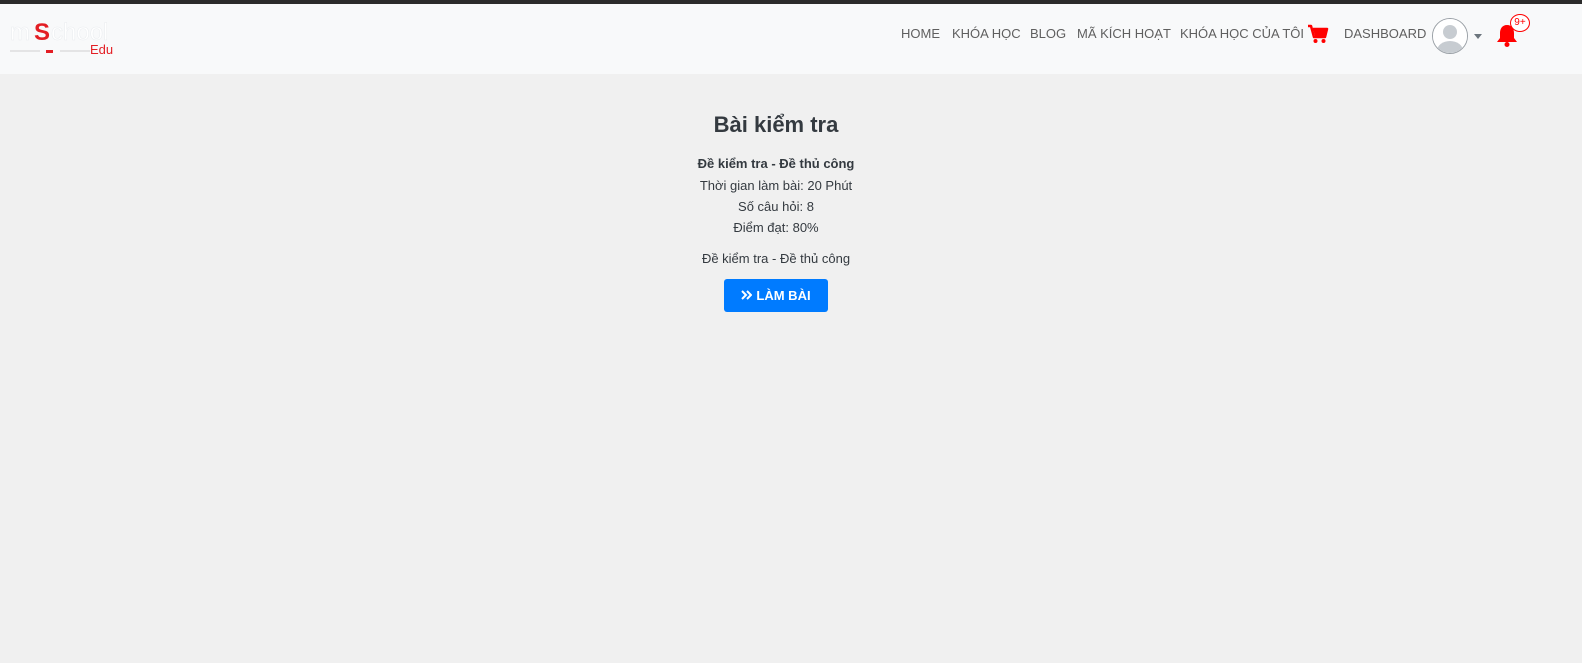 The image size is (1582, 663). I want to click on site-logo: m S chool Edu, so click(67, 38).